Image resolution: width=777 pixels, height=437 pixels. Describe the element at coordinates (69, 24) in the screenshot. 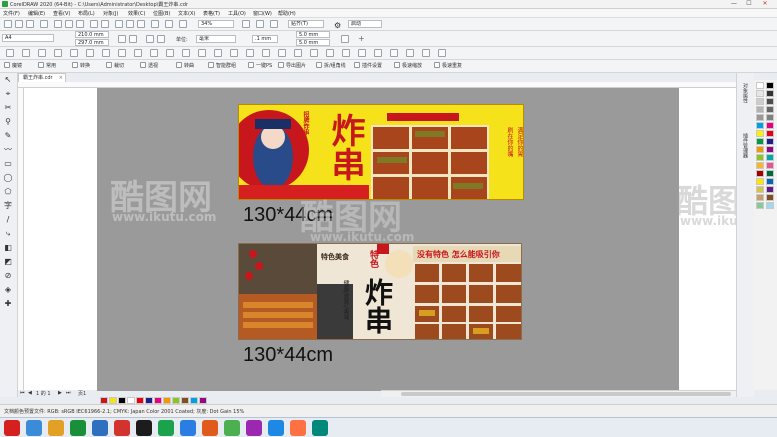

I see `copy-icon` at that location.